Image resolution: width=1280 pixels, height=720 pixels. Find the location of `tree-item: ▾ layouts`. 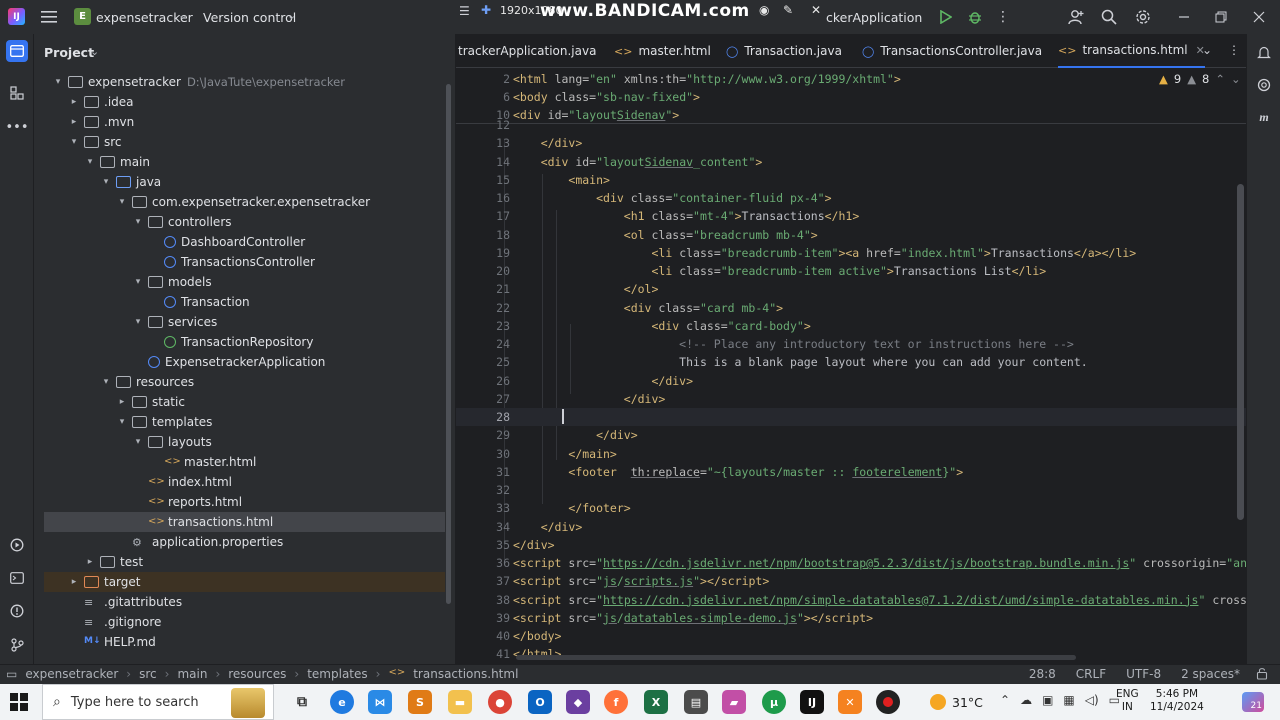

tree-item: ▾ layouts is located at coordinates (244, 442).